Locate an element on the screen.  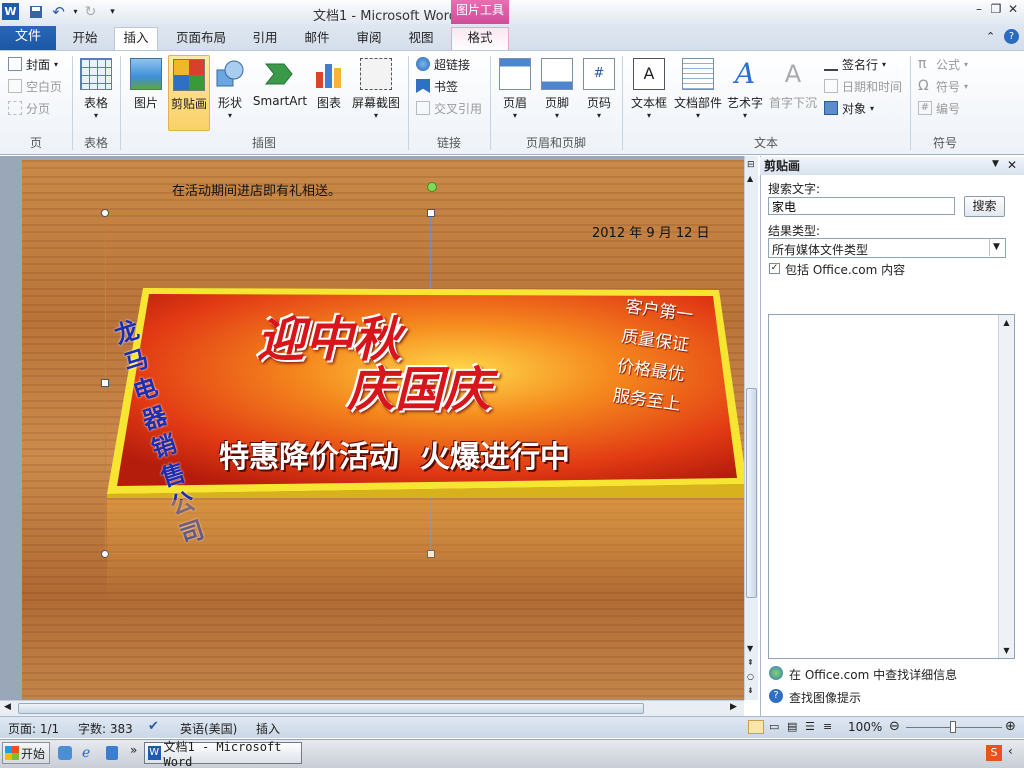
tab-insert: 插入 is located at coordinates (136, 39).